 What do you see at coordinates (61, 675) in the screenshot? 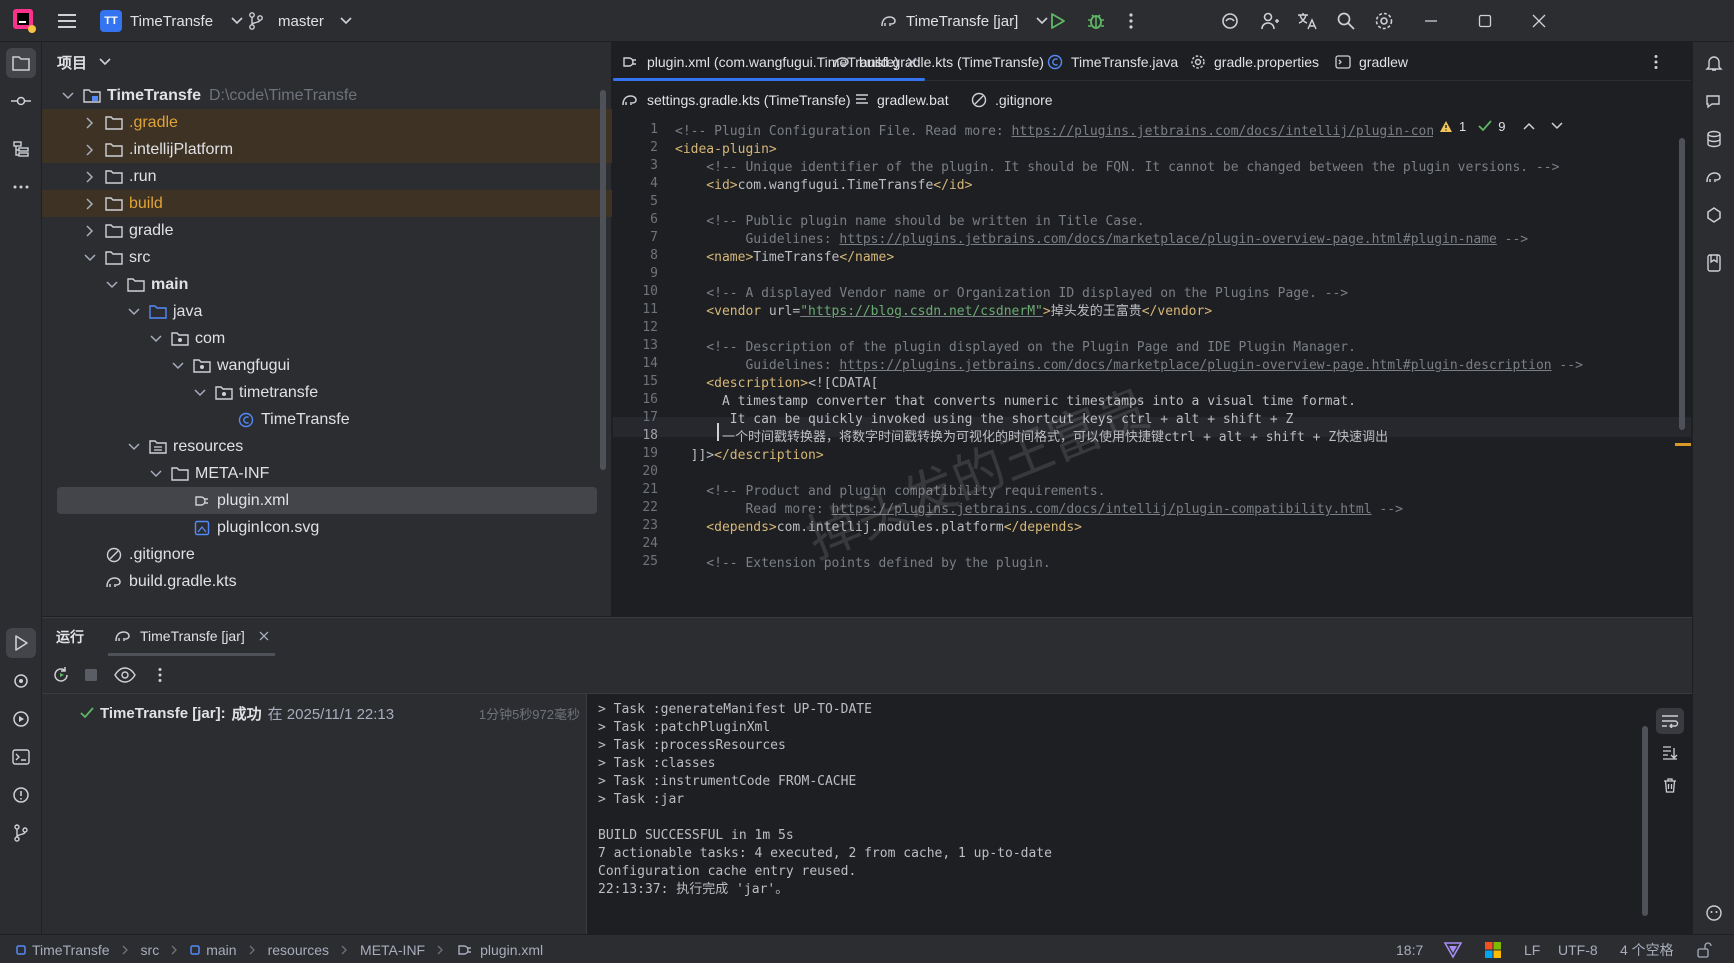
I see `rerun-icon` at bounding box center [61, 675].